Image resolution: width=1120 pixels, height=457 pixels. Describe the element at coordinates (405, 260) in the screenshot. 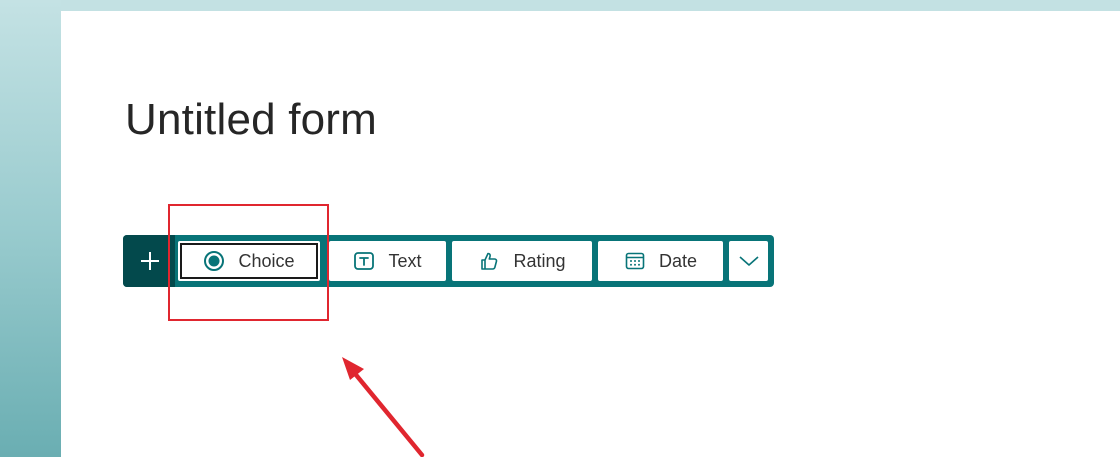

I see `text-label: Text` at that location.